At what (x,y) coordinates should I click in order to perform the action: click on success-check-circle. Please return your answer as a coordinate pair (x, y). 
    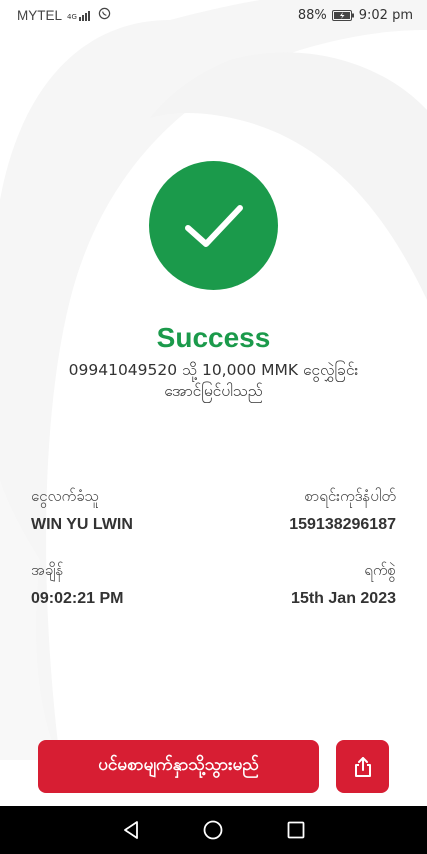
    Looking at the image, I should click on (213, 225).